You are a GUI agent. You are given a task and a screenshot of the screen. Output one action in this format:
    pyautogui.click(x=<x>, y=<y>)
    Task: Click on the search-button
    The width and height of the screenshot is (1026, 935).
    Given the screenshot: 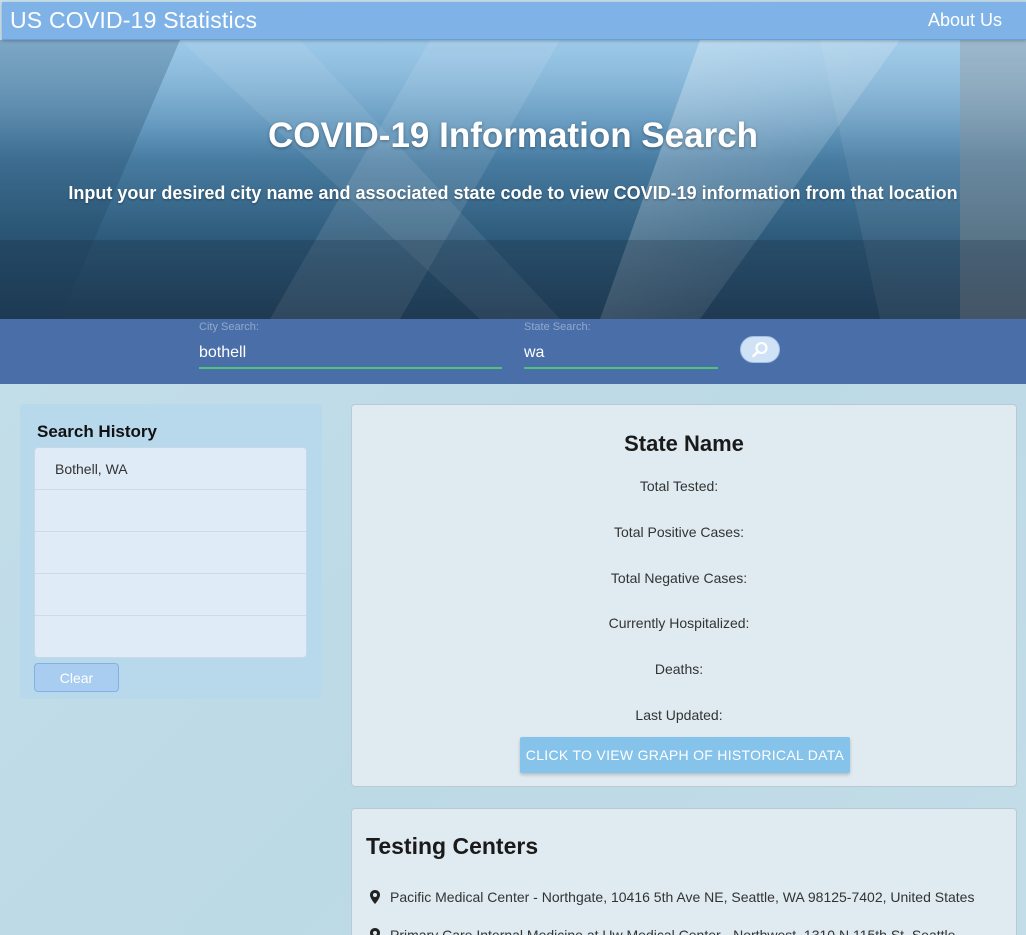 What is the action you would take?
    pyautogui.click(x=760, y=349)
    